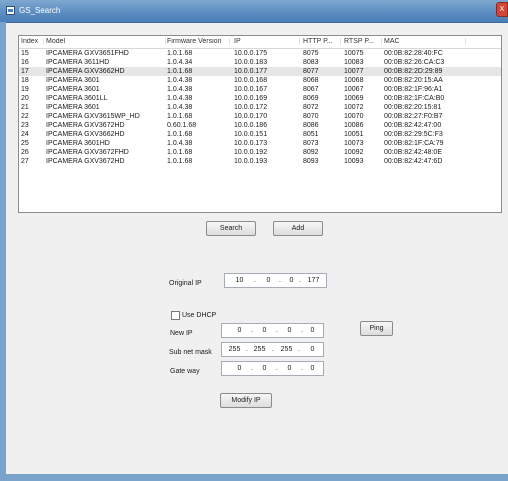  I want to click on cell-rtsp: 10072, so click(354, 107).